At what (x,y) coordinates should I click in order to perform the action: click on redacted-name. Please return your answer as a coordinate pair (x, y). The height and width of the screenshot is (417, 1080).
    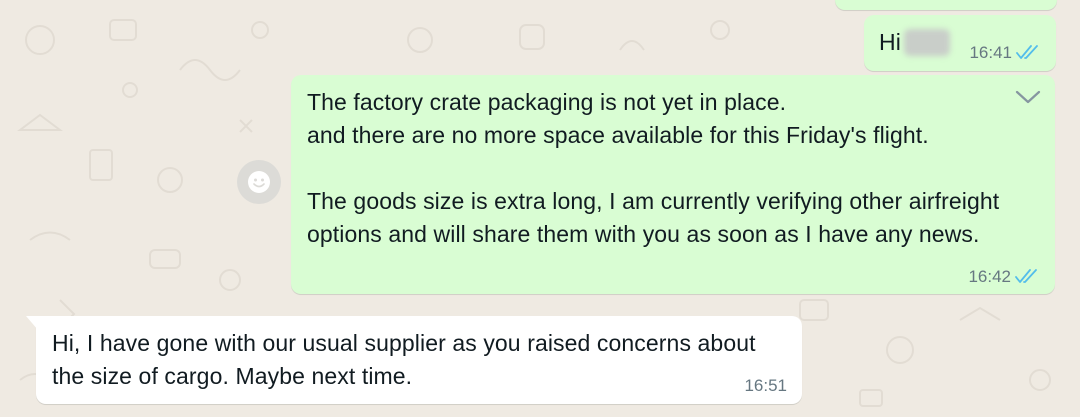
    Looking at the image, I should click on (927, 42).